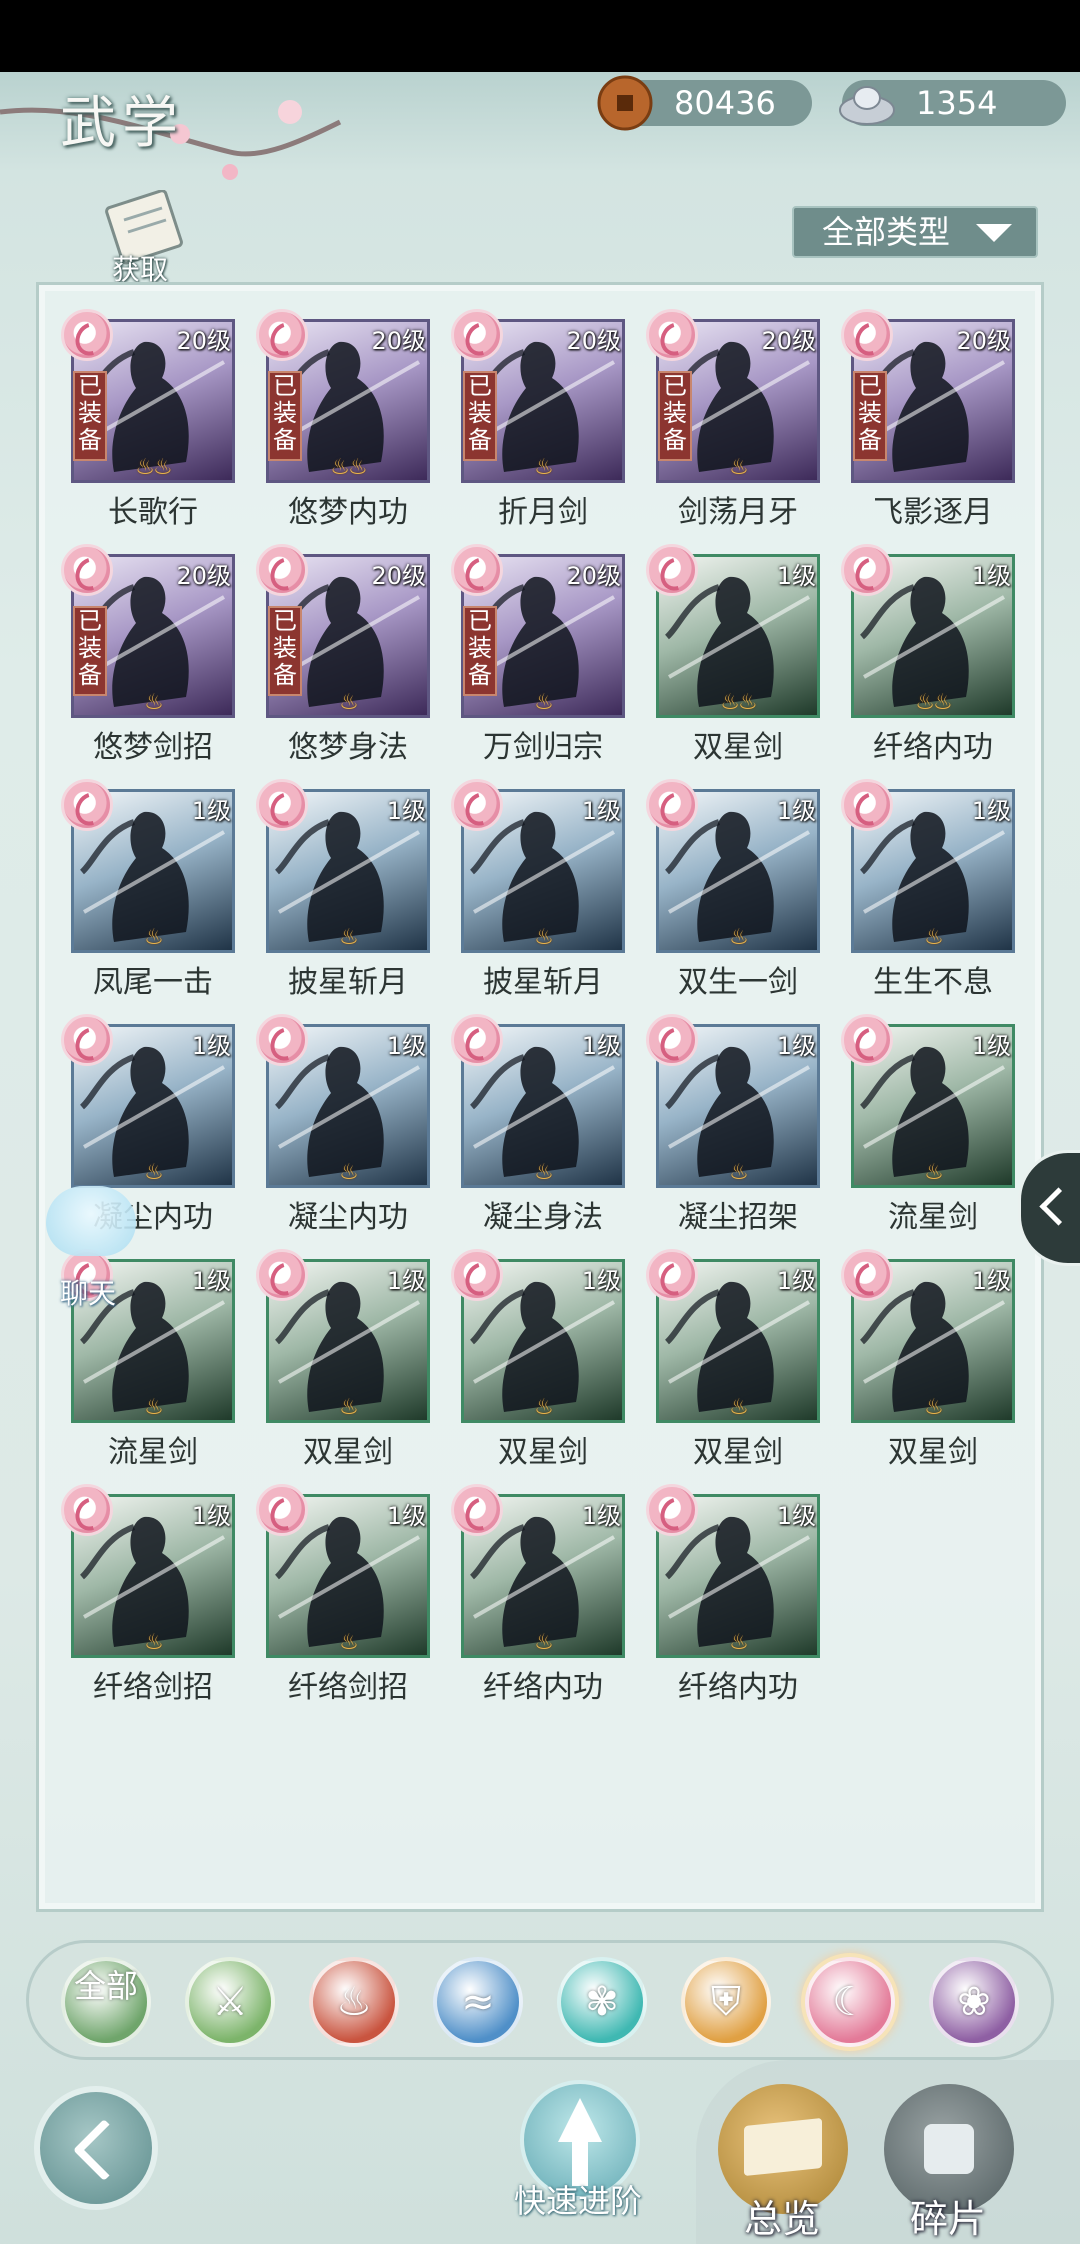 The width and height of the screenshot is (1080, 2244). I want to click on chat-mascot-icon, so click(91, 1221).